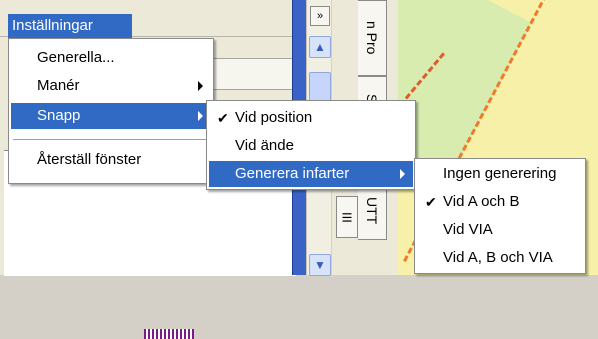 This screenshot has height=339, width=598. Describe the element at coordinates (347, 217) in the screenshot. I see `tab-left: III` at that location.